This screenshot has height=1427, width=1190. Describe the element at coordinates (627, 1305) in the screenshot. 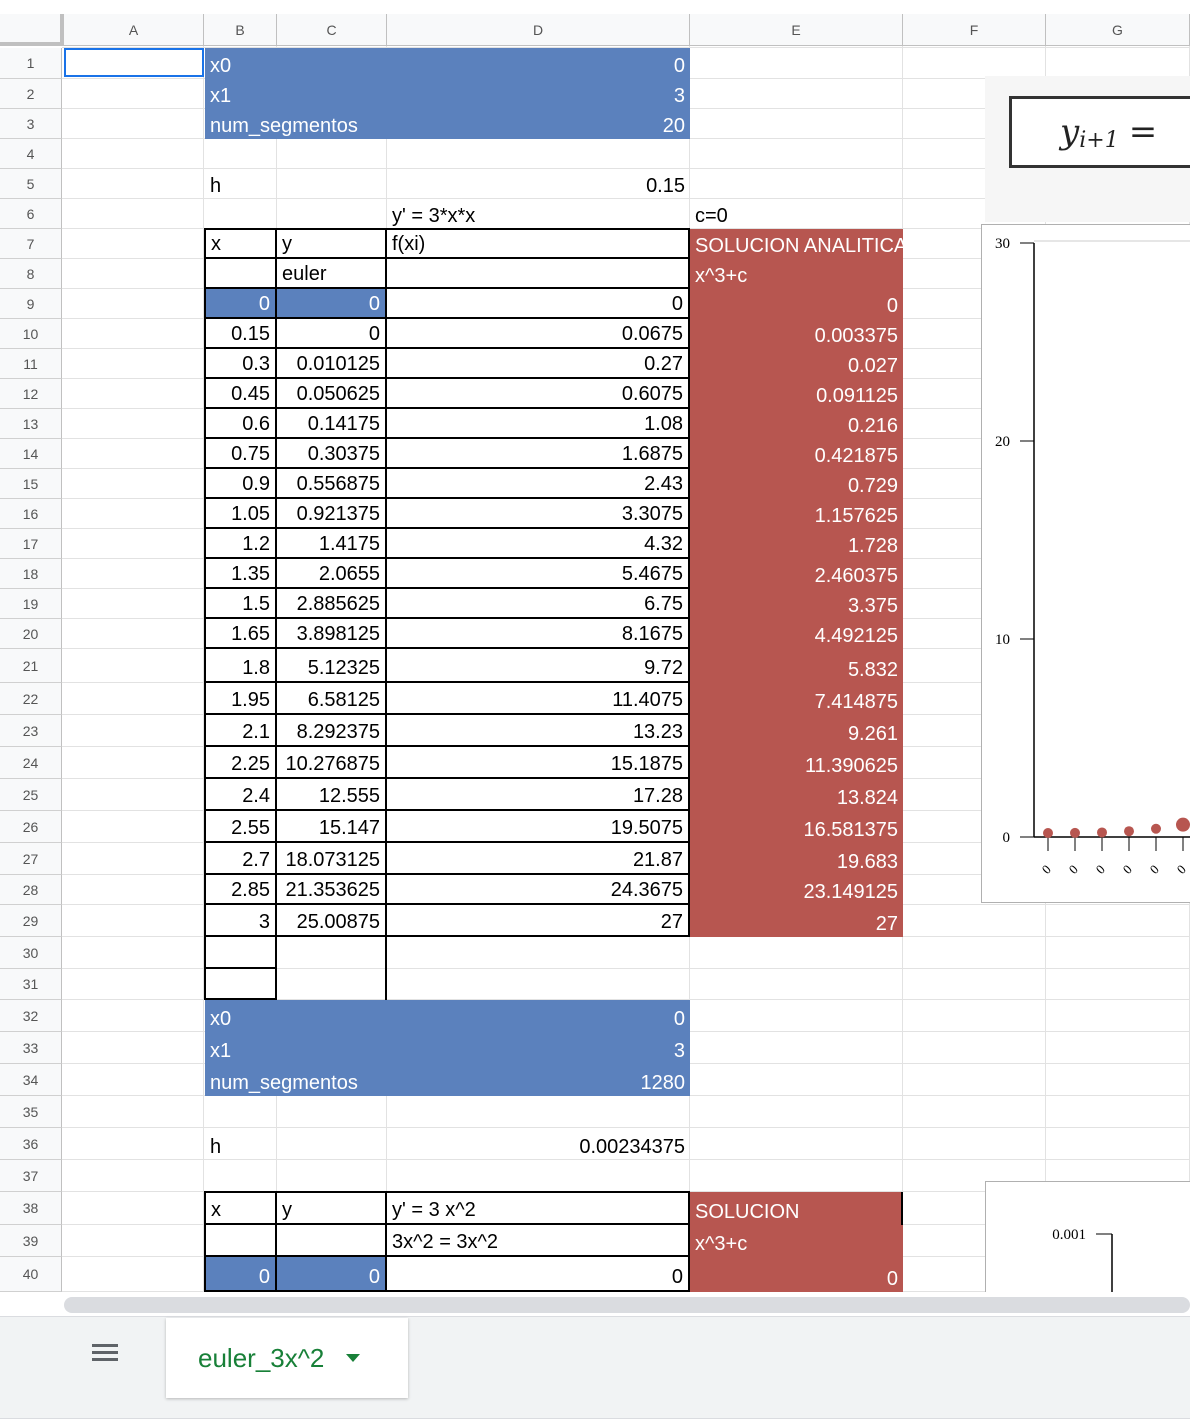

I see `horizontal-scrollbar` at that location.